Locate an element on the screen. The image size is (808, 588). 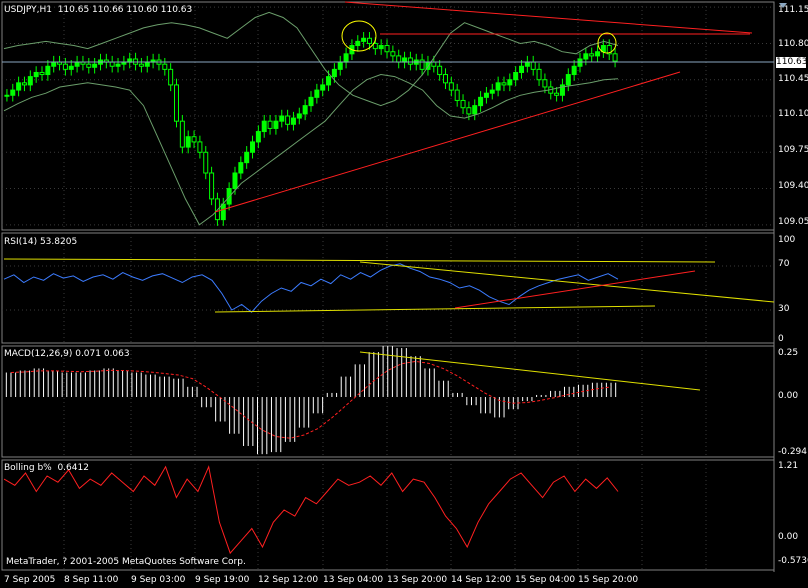
rsi-trendline-bottom is located at coordinates (435, 309).